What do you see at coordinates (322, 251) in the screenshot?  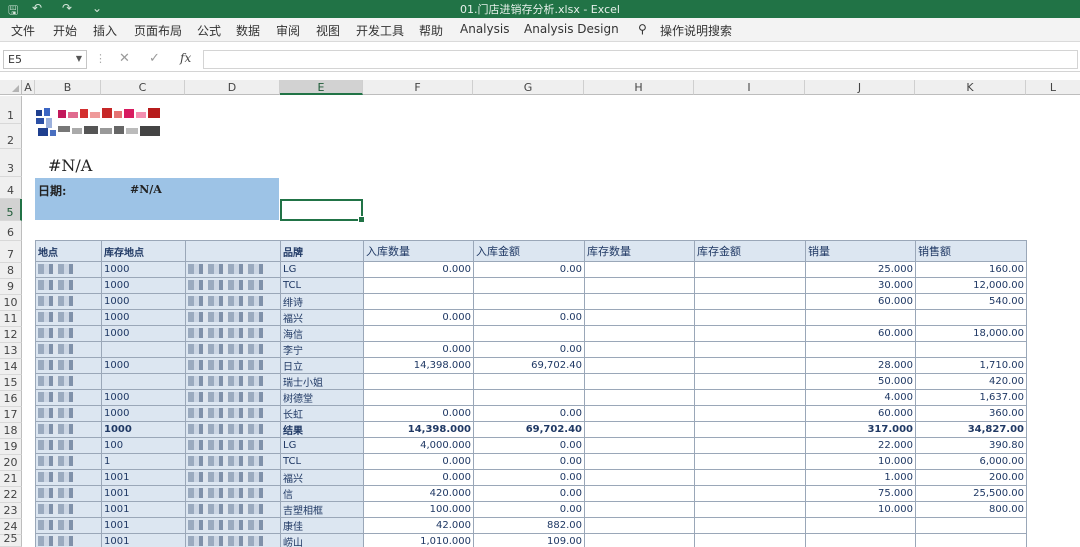 I see `header-brand: 品牌` at bounding box center [322, 251].